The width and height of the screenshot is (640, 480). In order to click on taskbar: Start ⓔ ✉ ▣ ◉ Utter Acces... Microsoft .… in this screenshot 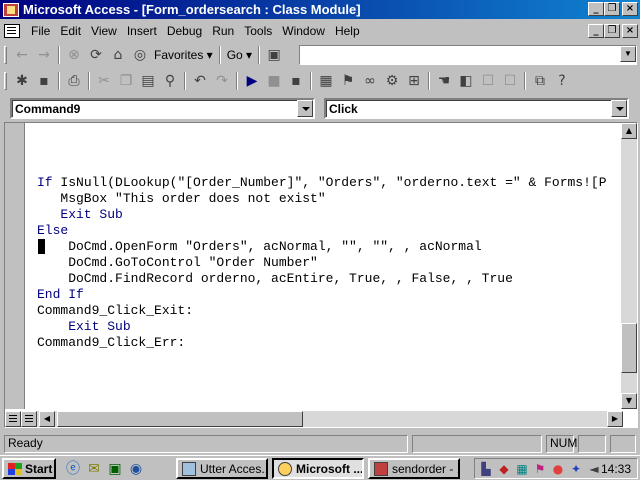, I will do `click(320, 467)`.